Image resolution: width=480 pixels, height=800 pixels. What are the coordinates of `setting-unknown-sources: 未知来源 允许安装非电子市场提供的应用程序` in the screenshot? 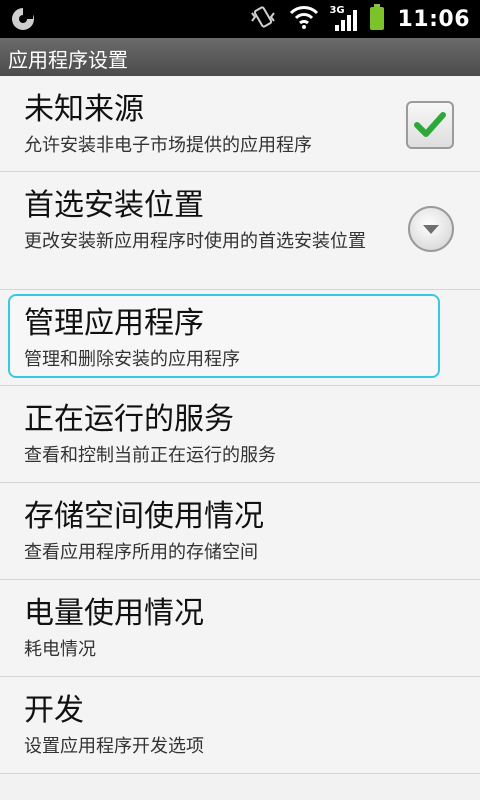 It's located at (240, 124).